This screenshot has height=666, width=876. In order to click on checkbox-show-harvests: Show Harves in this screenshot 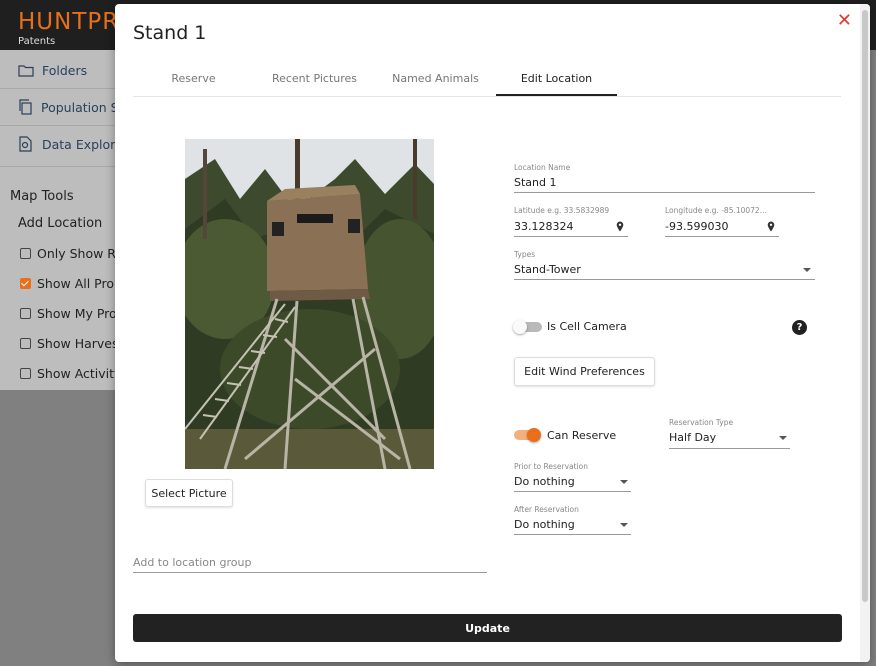, I will do `click(69, 343)`.